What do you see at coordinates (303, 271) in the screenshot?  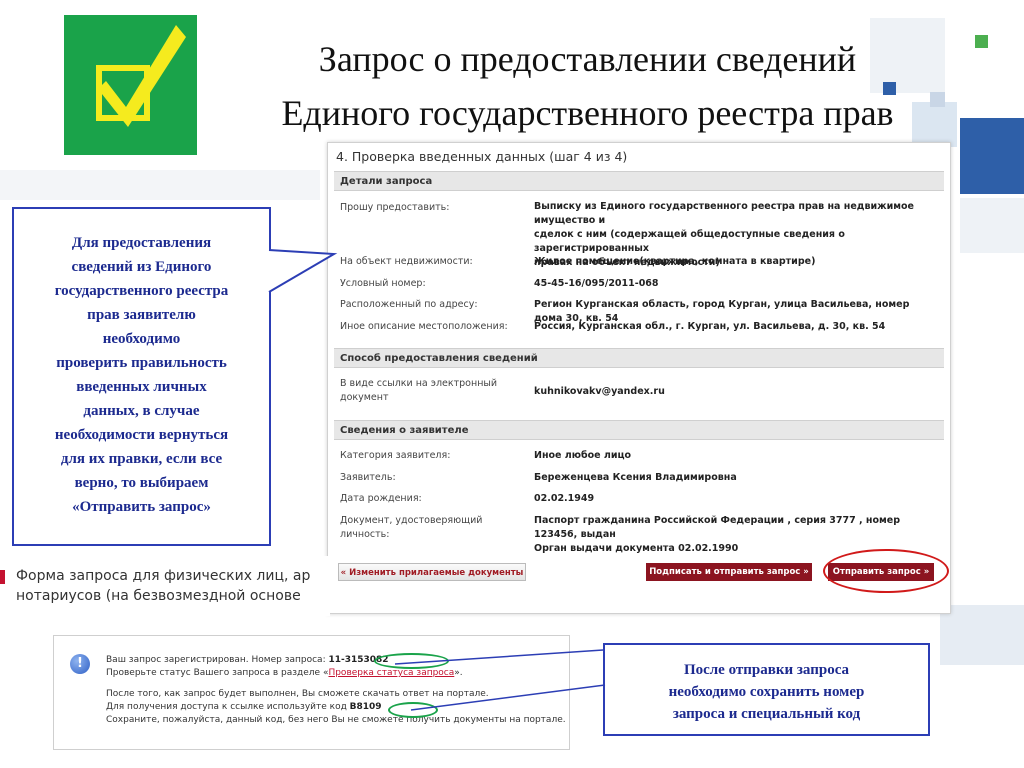 I see `left-callout-pointer` at bounding box center [303, 271].